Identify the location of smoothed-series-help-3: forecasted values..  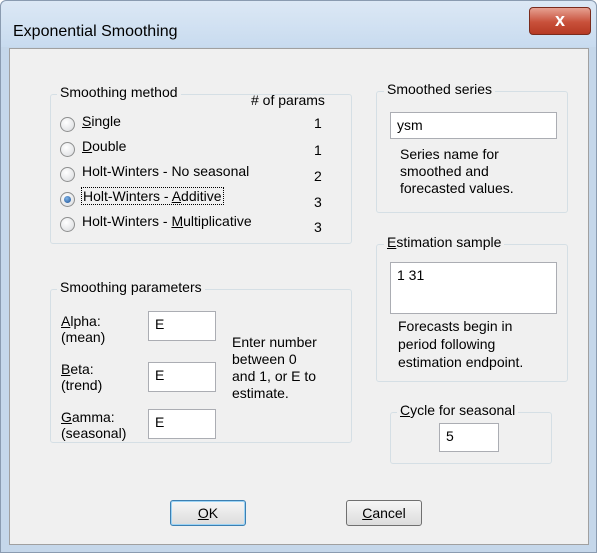
(457, 188).